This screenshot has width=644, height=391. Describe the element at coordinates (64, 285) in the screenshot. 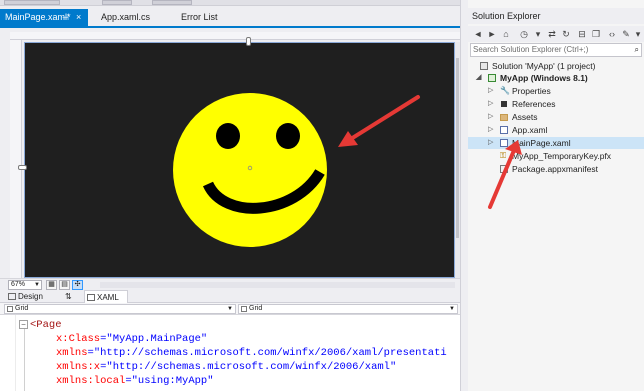

I see `snap-grid-button: ▤` at that location.